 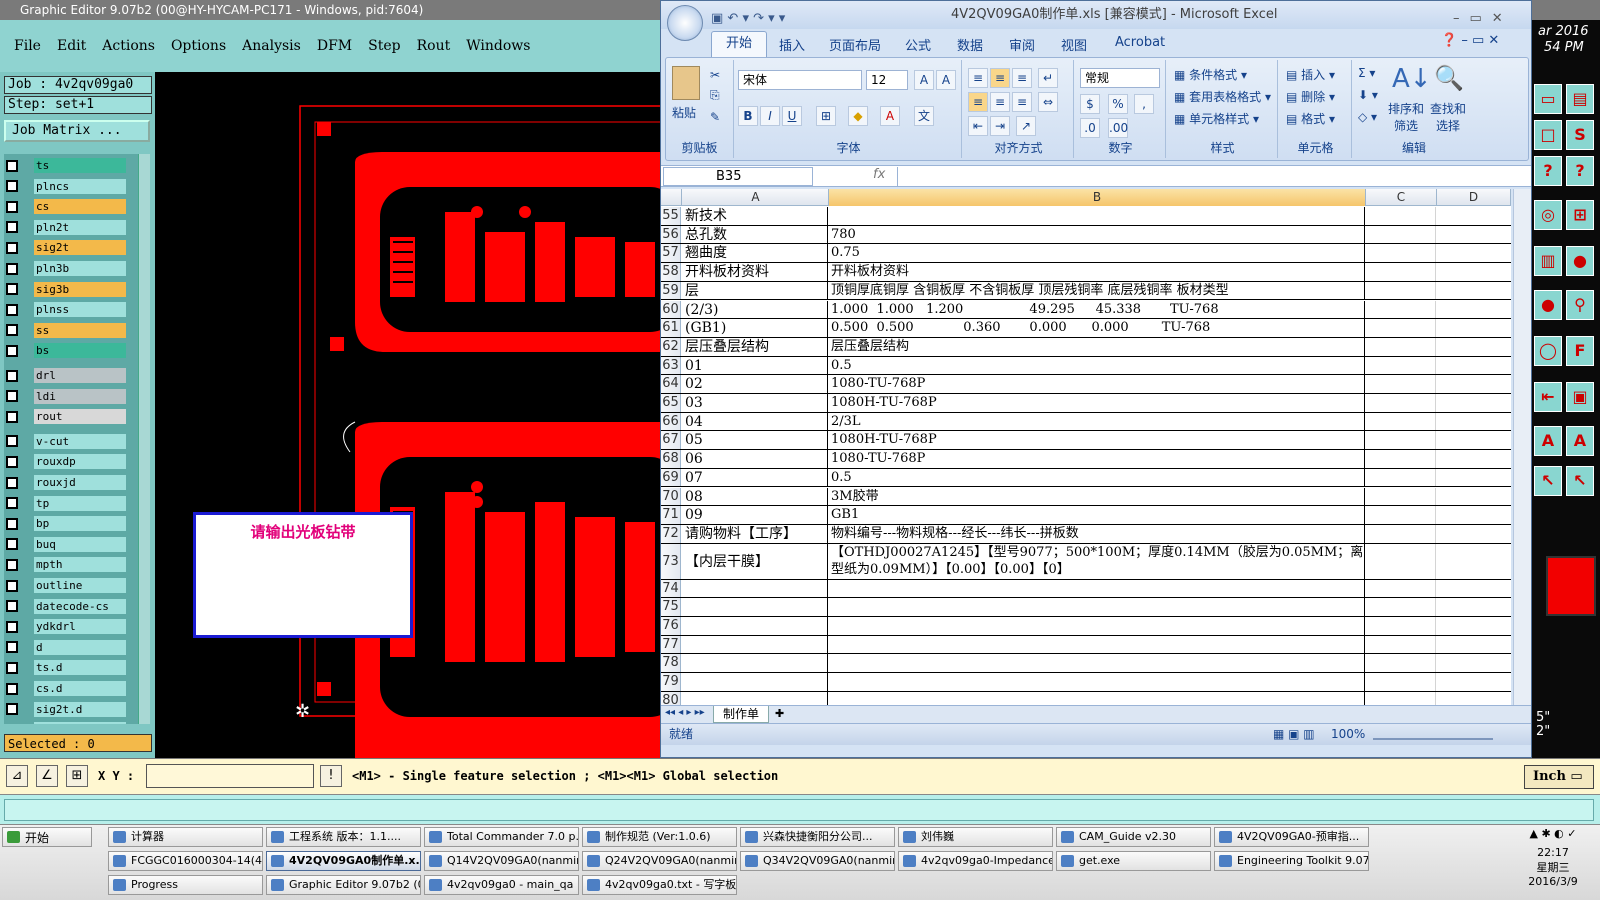 I want to click on help-icon: ?, so click(x=1580, y=171).